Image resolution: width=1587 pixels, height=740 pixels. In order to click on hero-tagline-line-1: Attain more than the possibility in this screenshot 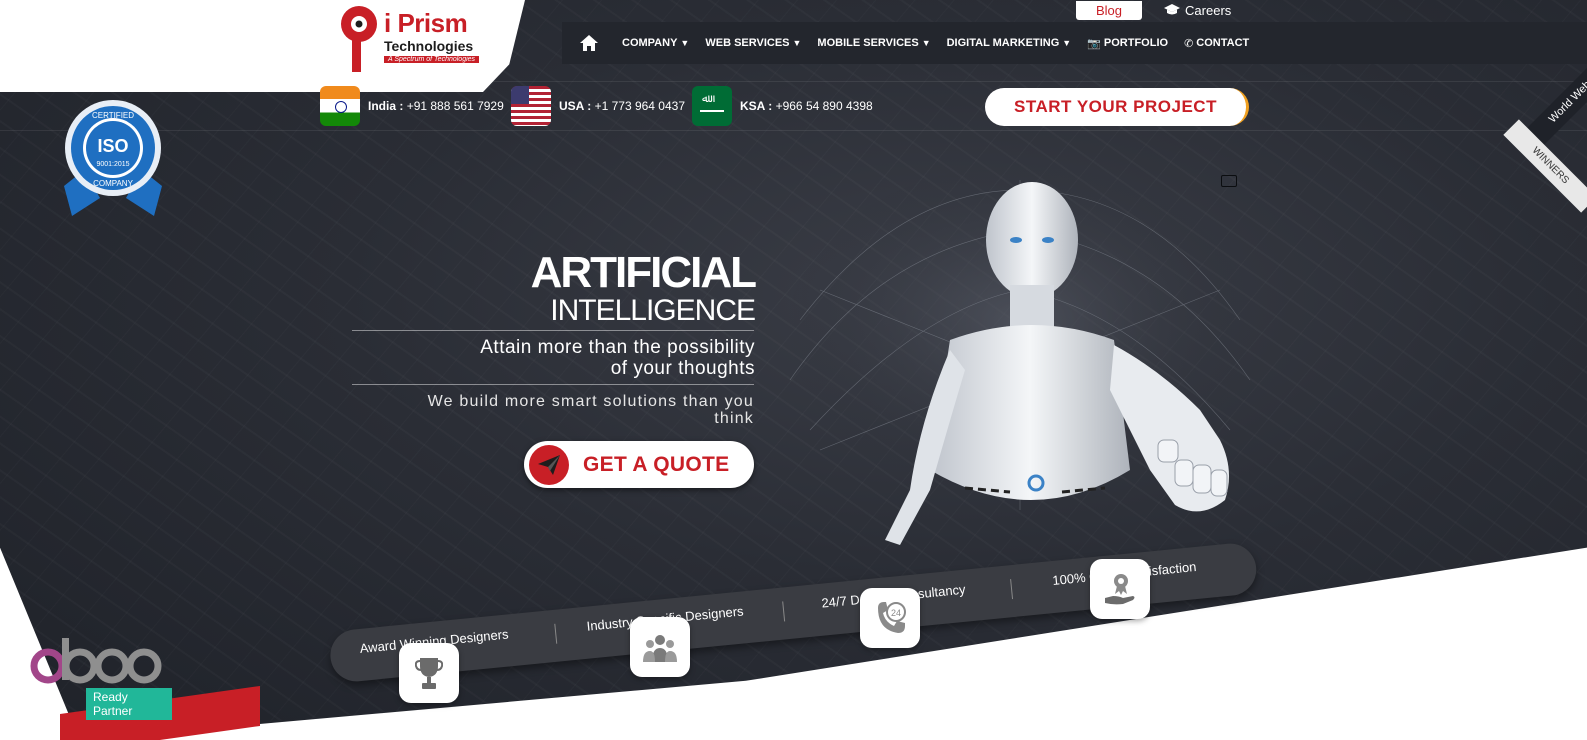, I will do `click(617, 347)`.